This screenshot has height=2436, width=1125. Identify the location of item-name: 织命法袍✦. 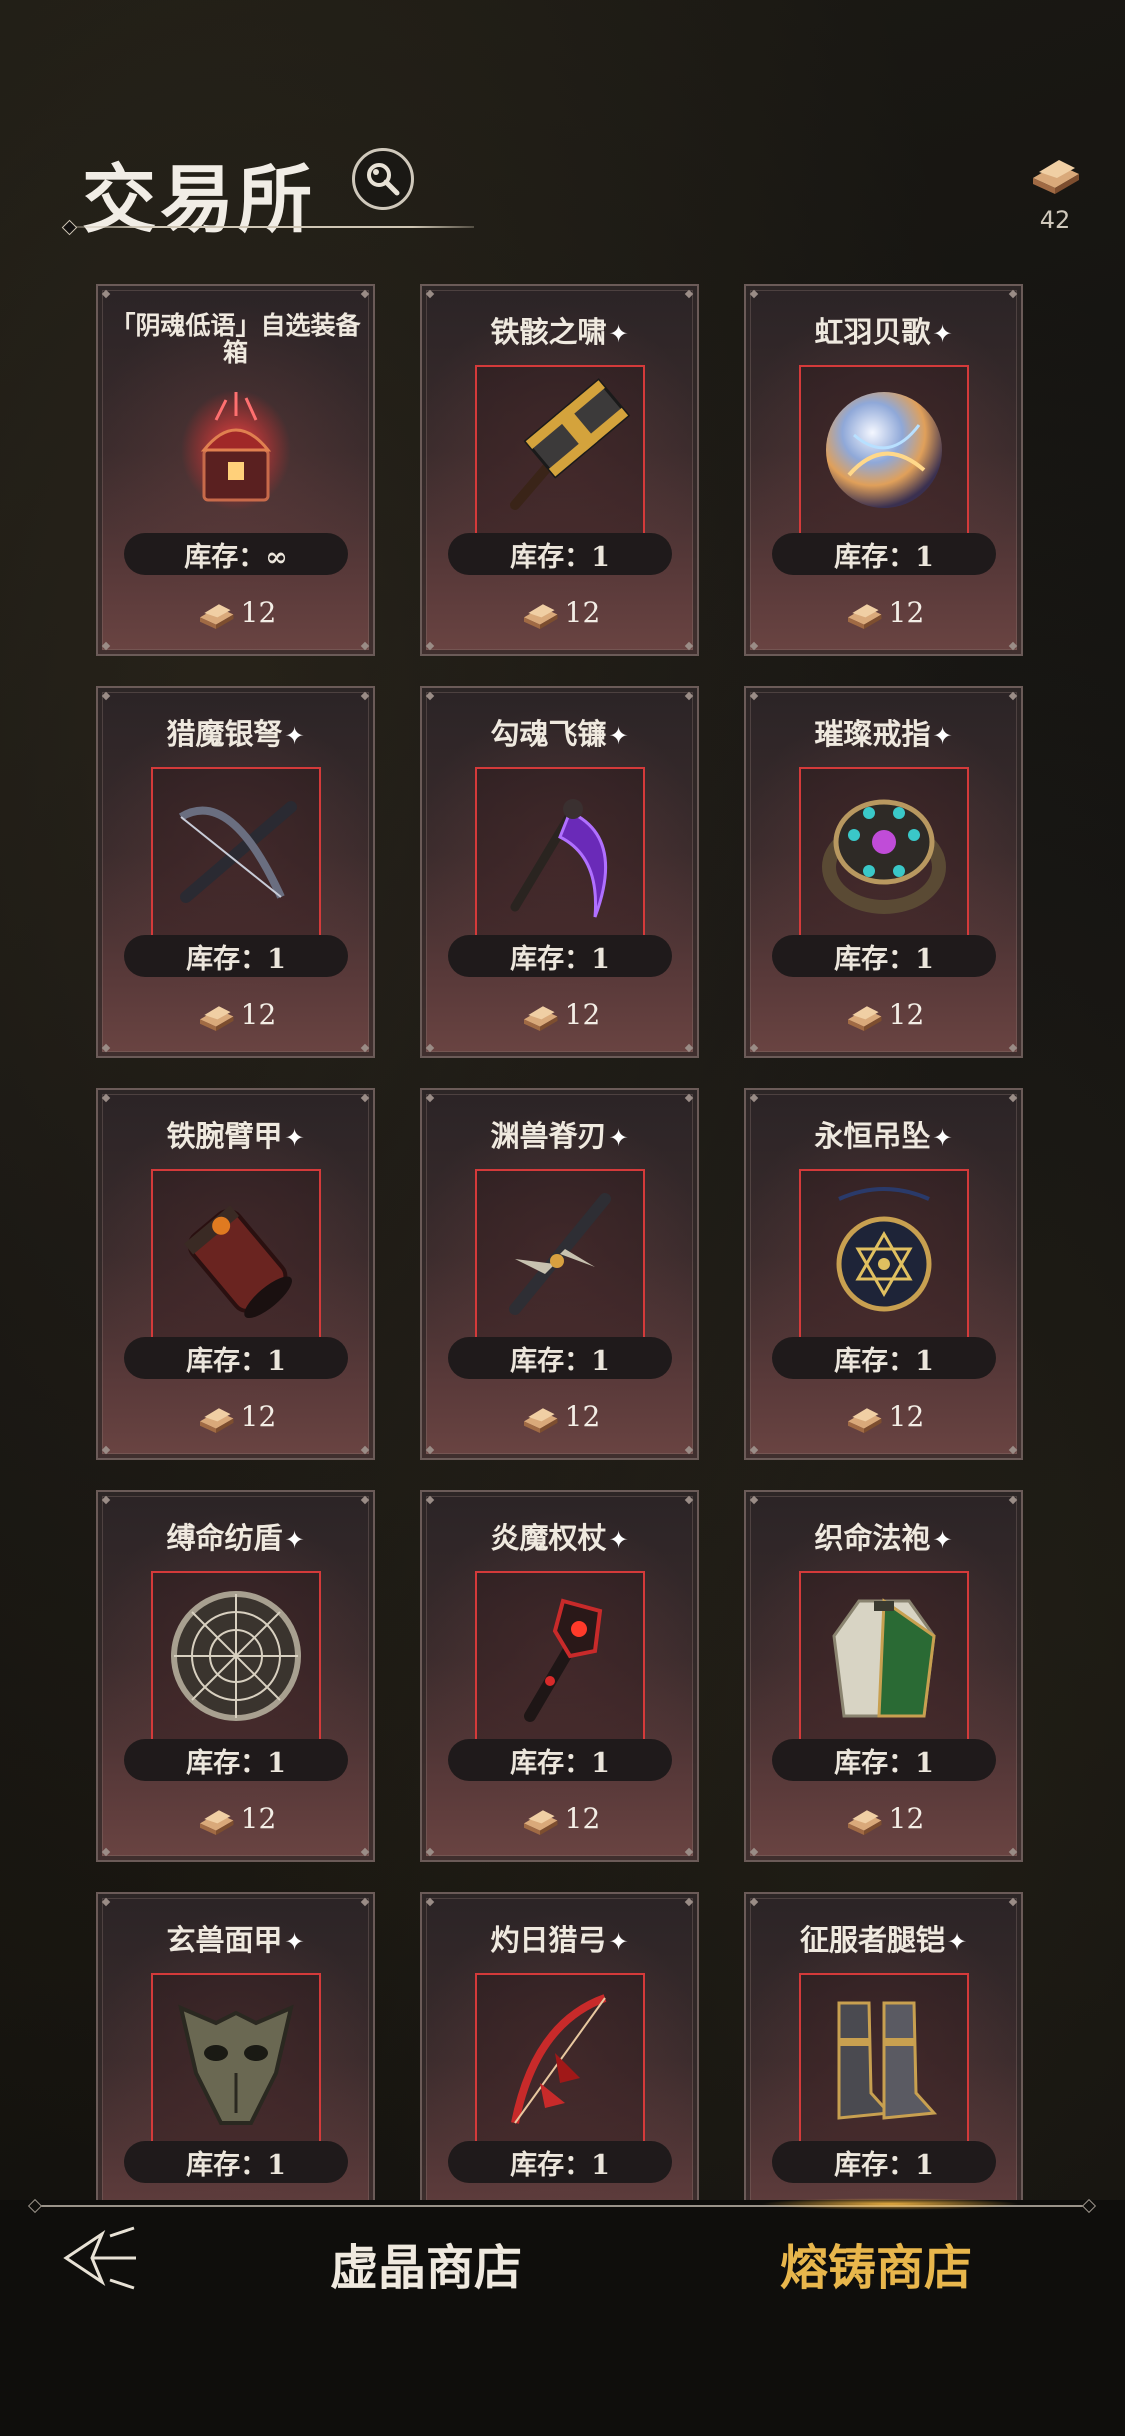
(883, 1538).